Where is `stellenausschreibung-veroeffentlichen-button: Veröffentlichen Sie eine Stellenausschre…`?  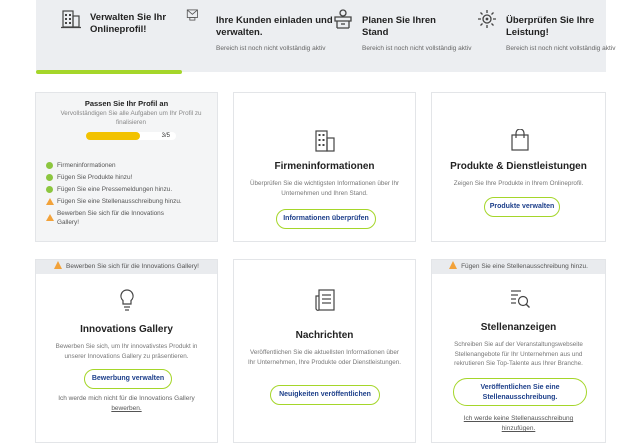
stellenausschreibung-veroeffentlichen-button: Veröffentlichen Sie eine Stellenausschre… is located at coordinates (520, 392).